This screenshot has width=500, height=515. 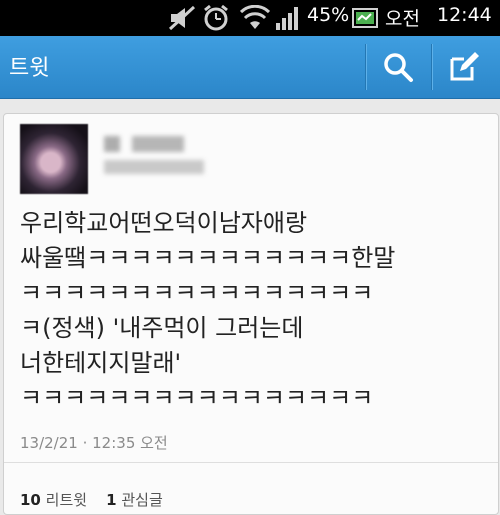 What do you see at coordinates (29, 68) in the screenshot?
I see `page-title: 트윗` at bounding box center [29, 68].